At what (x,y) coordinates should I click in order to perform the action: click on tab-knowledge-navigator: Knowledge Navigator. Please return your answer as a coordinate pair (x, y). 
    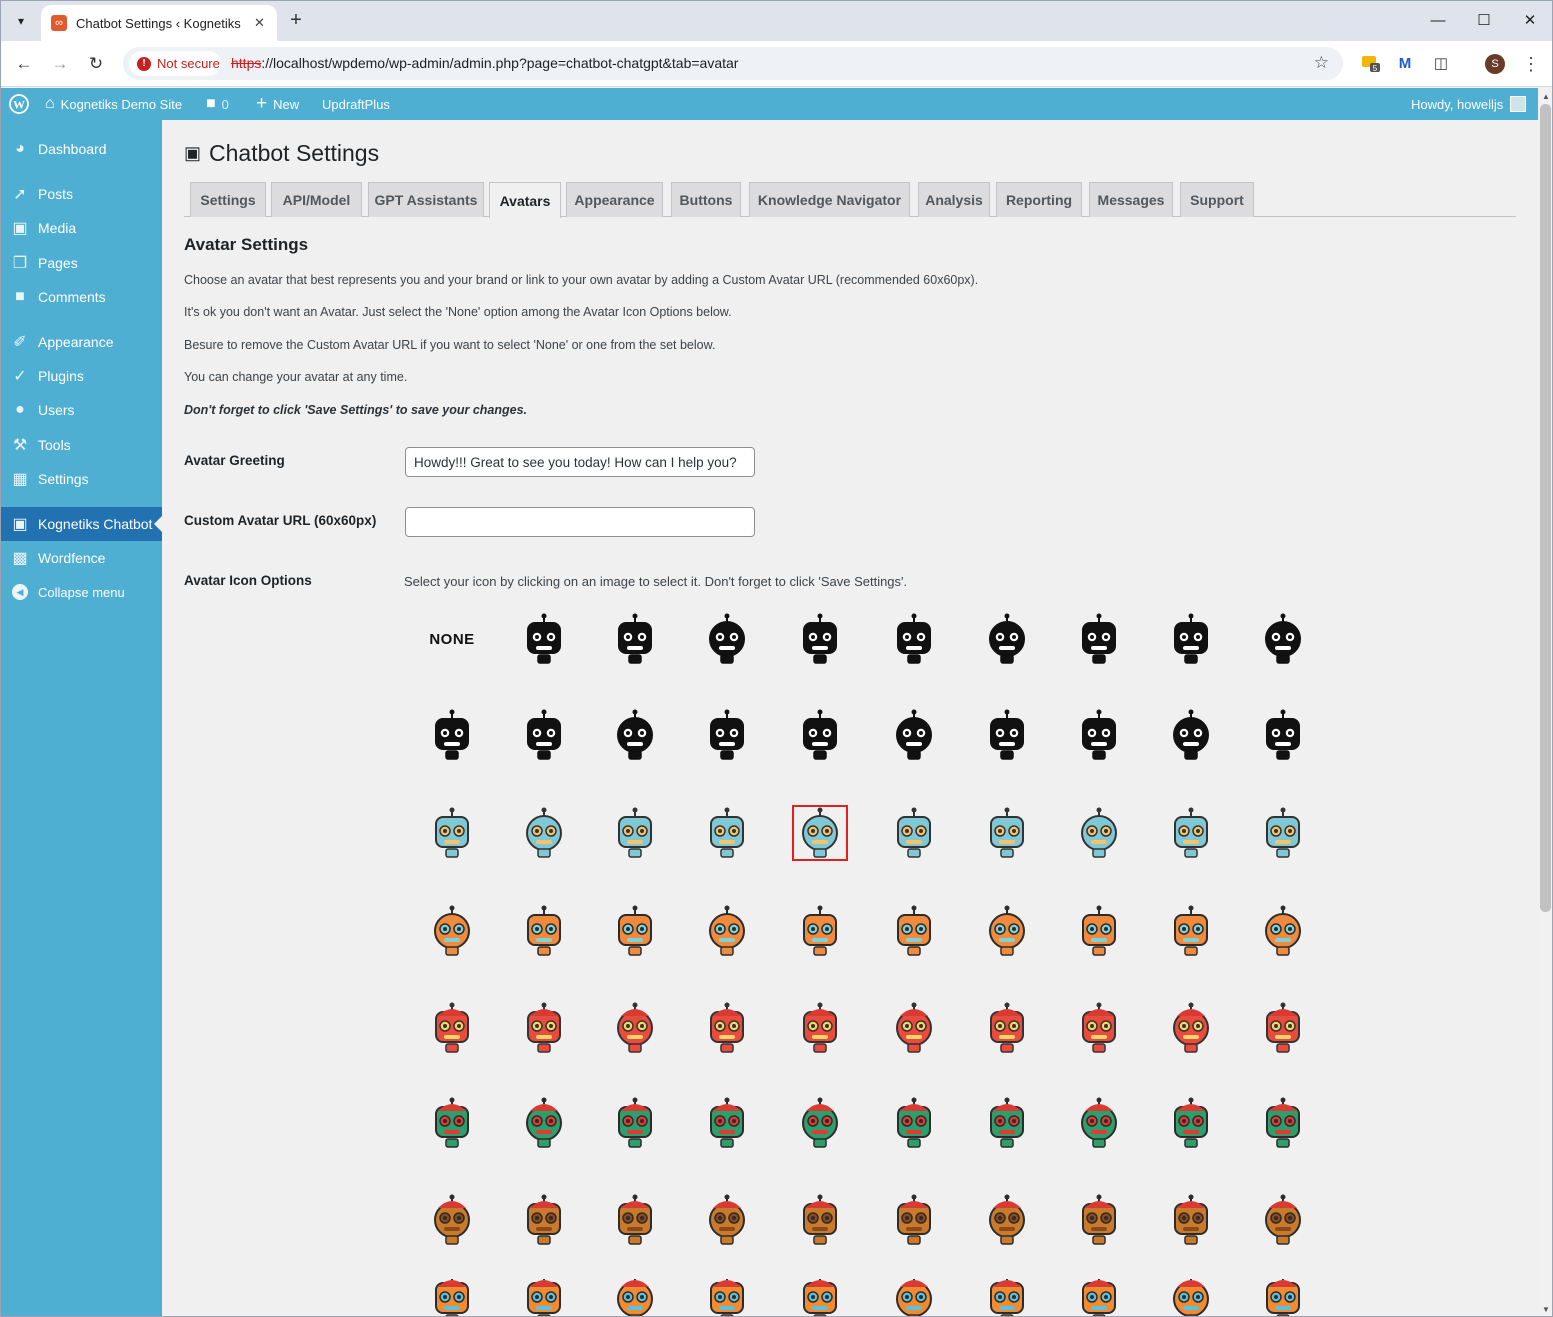
    Looking at the image, I should click on (829, 199).